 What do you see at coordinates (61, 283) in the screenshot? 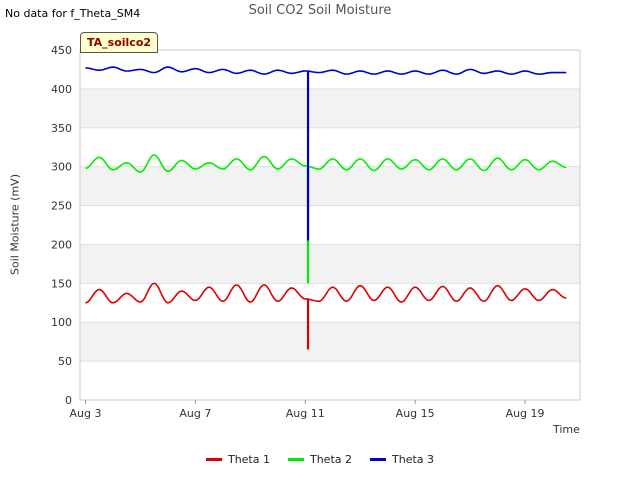
I see `y-tick-label: 150` at bounding box center [61, 283].